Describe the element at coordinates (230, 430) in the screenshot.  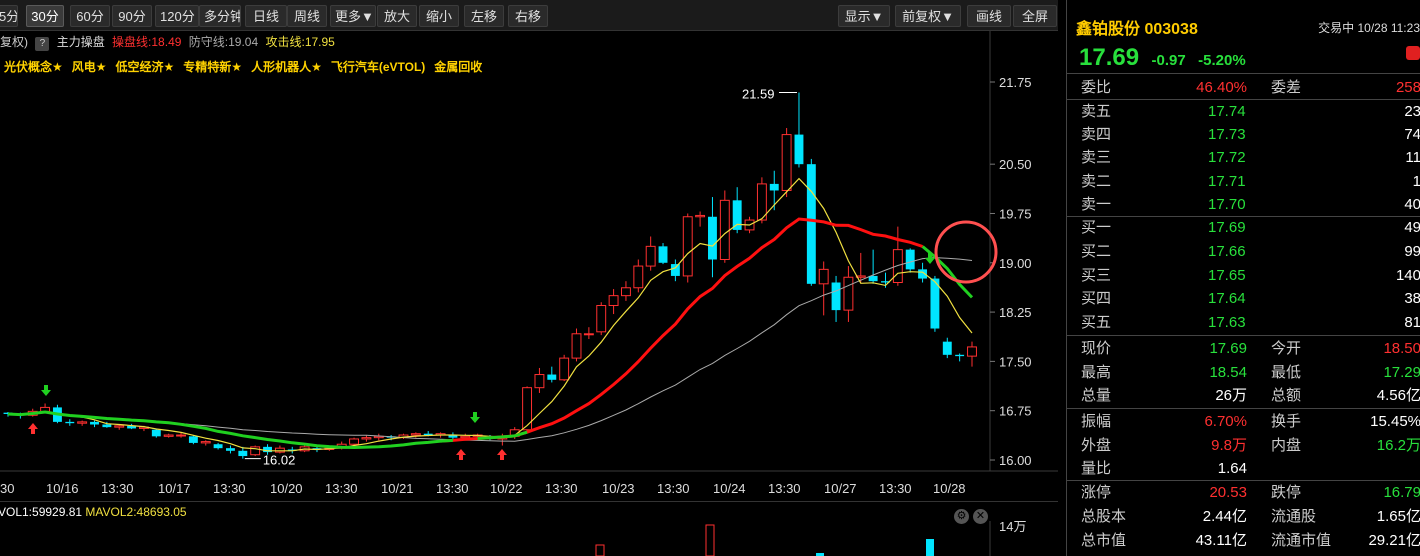
I see `defense-line` at that location.